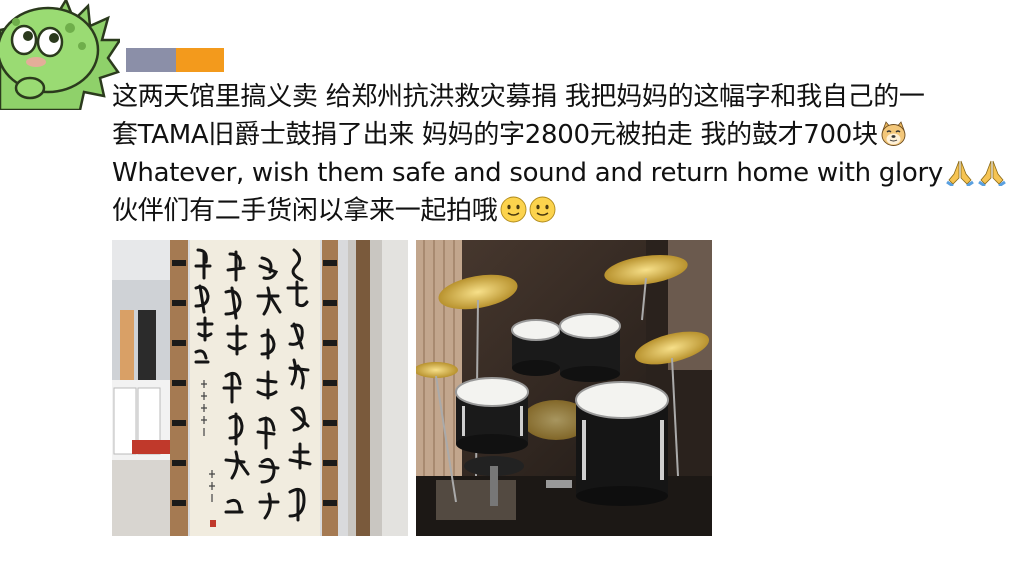  Describe the element at coordinates (260, 388) in the screenshot. I see `calligraphy-scroll-photo` at that location.